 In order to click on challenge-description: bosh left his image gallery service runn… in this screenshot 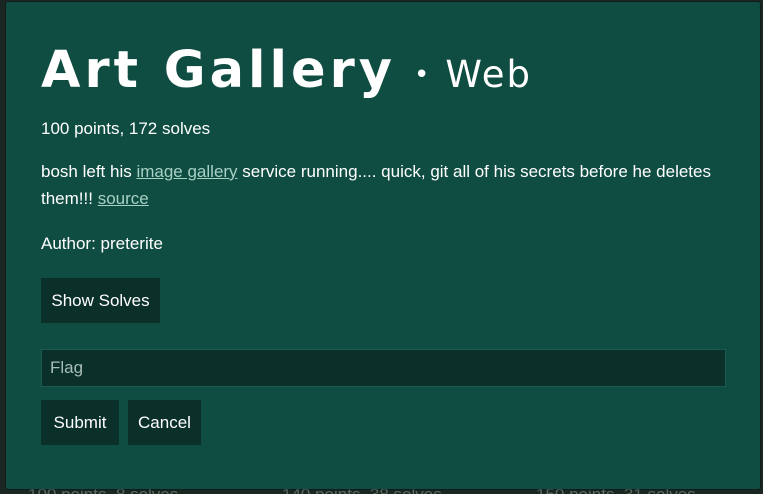, I will do `click(381, 185)`.